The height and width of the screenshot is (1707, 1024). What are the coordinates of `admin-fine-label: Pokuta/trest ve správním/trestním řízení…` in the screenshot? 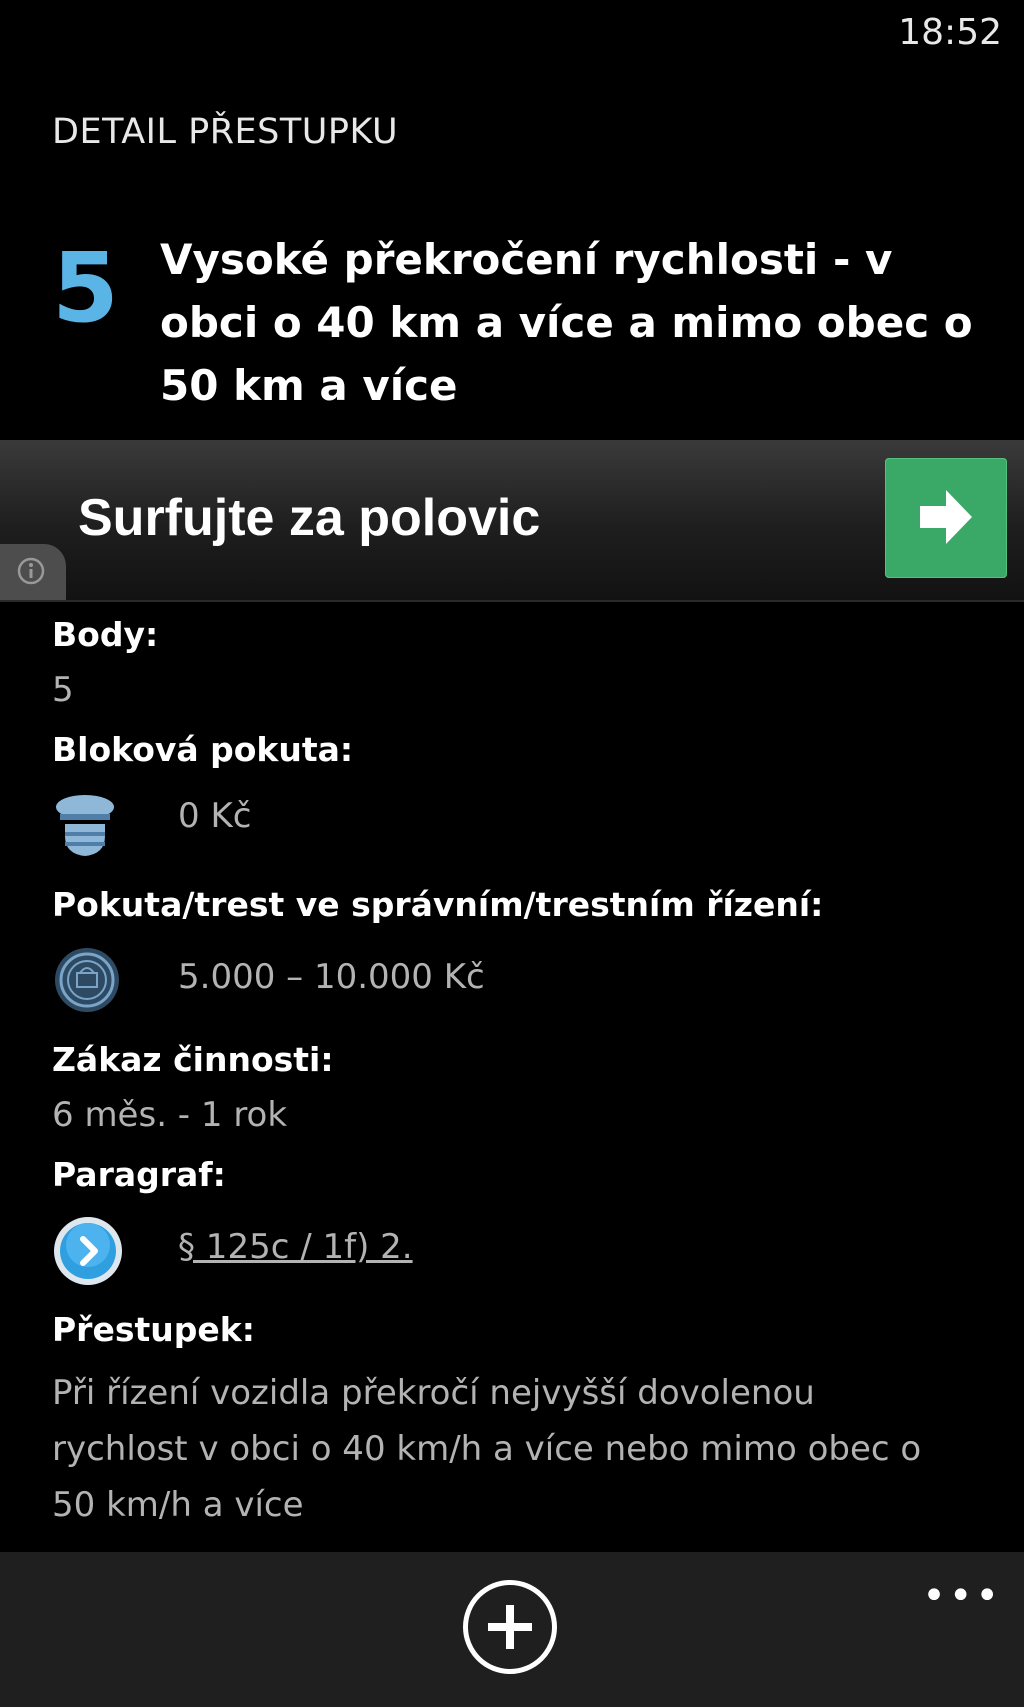 It's located at (438, 904).